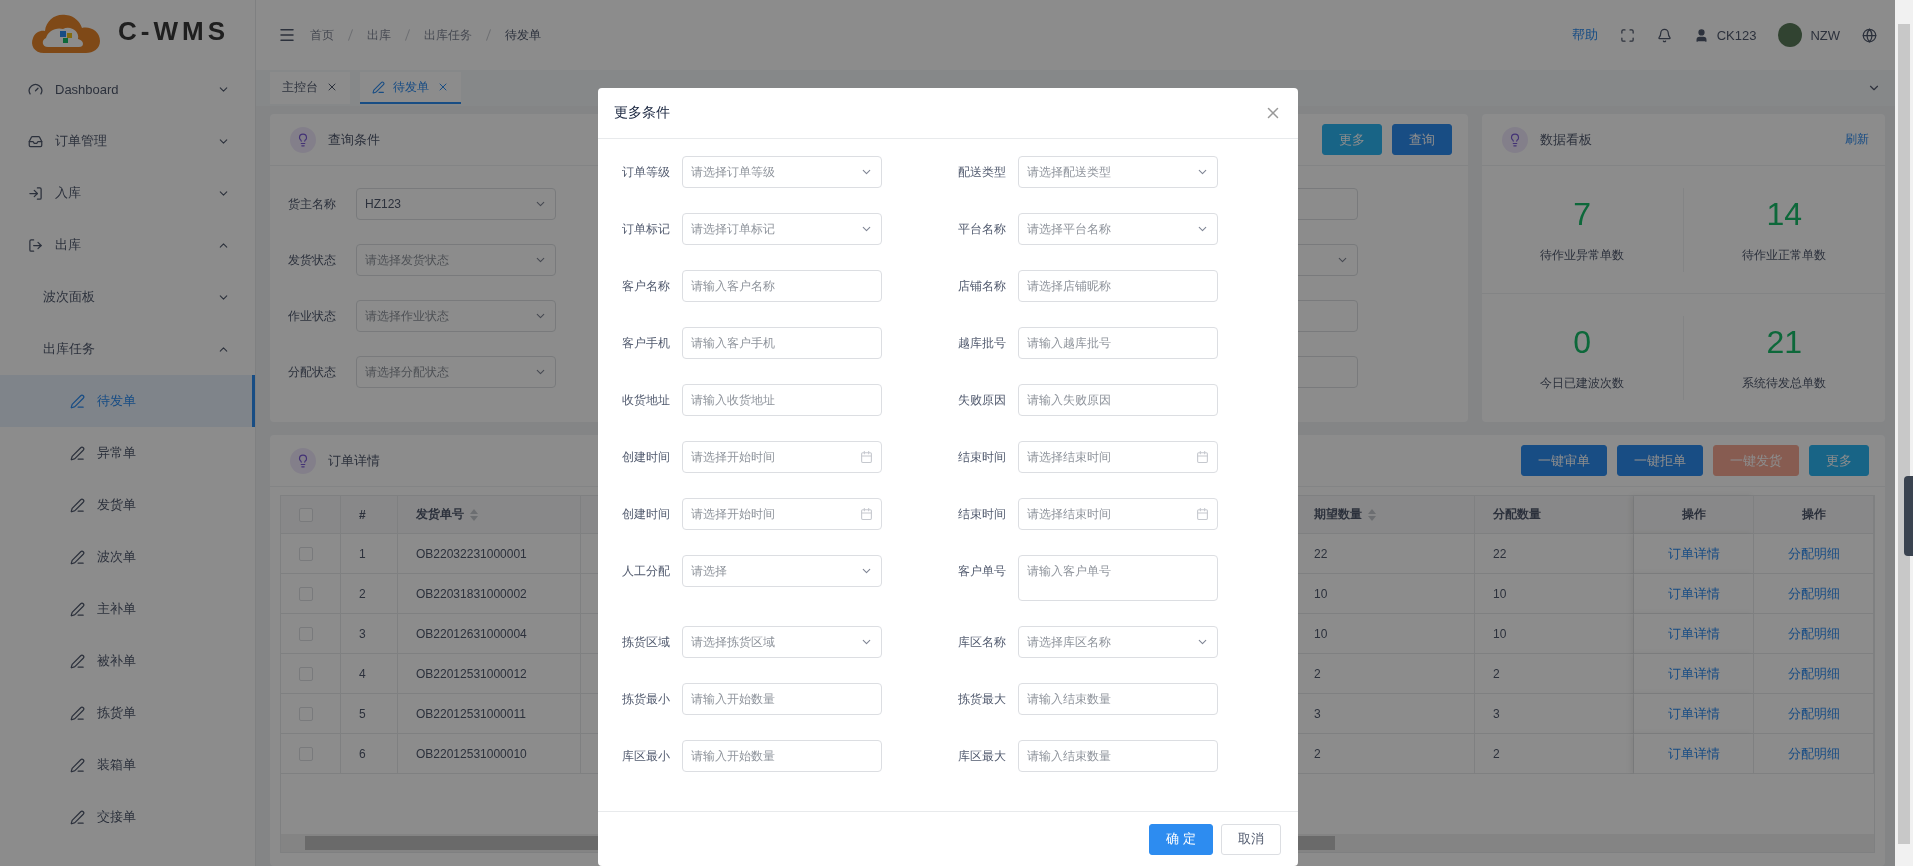 The height and width of the screenshot is (866, 1913). I want to click on table-cell: OB22012531000012, so click(489, 674).